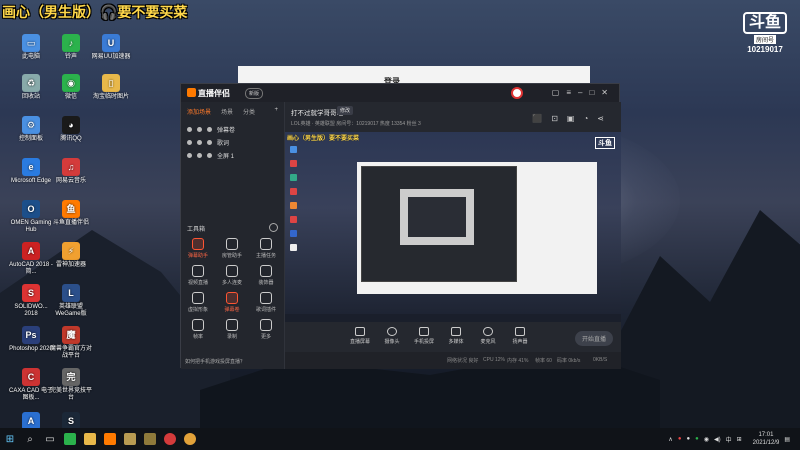 The image size is (800, 450). What do you see at coordinates (198, 248) in the screenshot?
I see `tool-button: 弹幕助手` at bounding box center [198, 248].